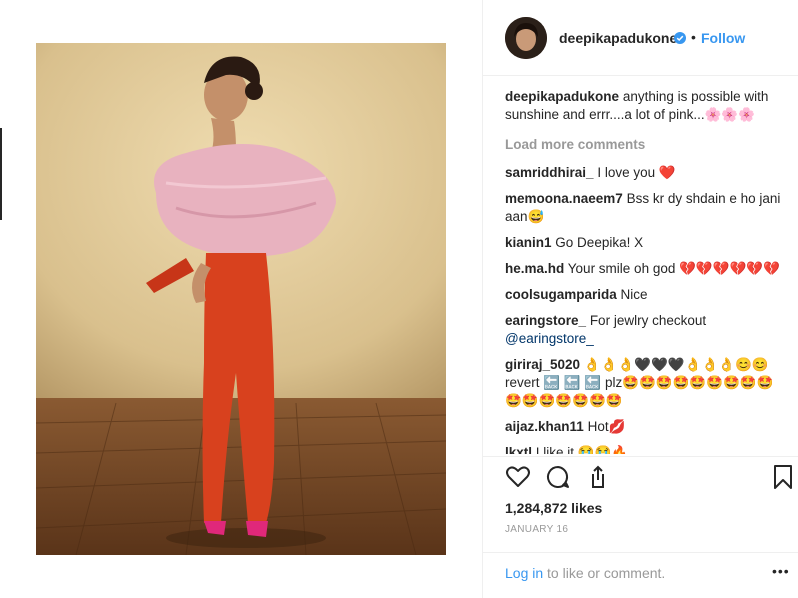  Describe the element at coordinates (564, 198) in the screenshot. I see `comment-username: memoona.naeem7` at that location.